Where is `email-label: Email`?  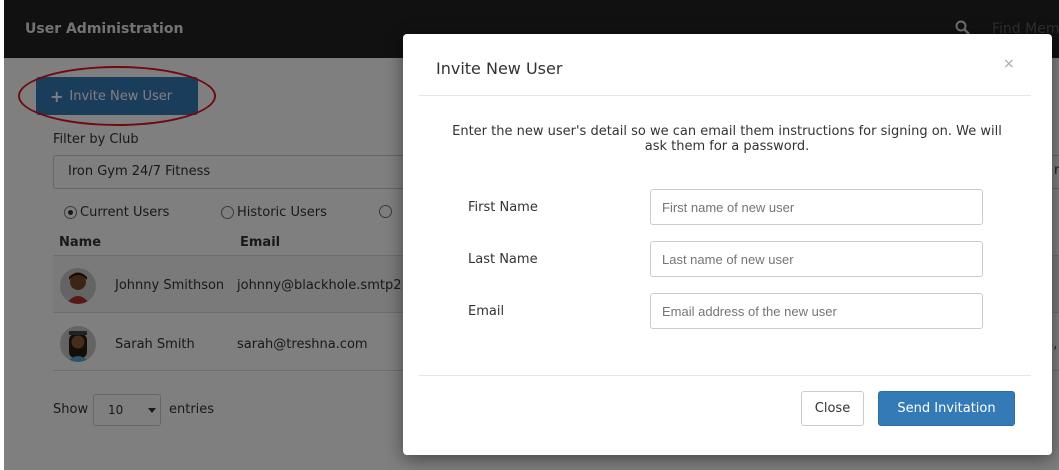
email-label: Email is located at coordinates (486, 311).